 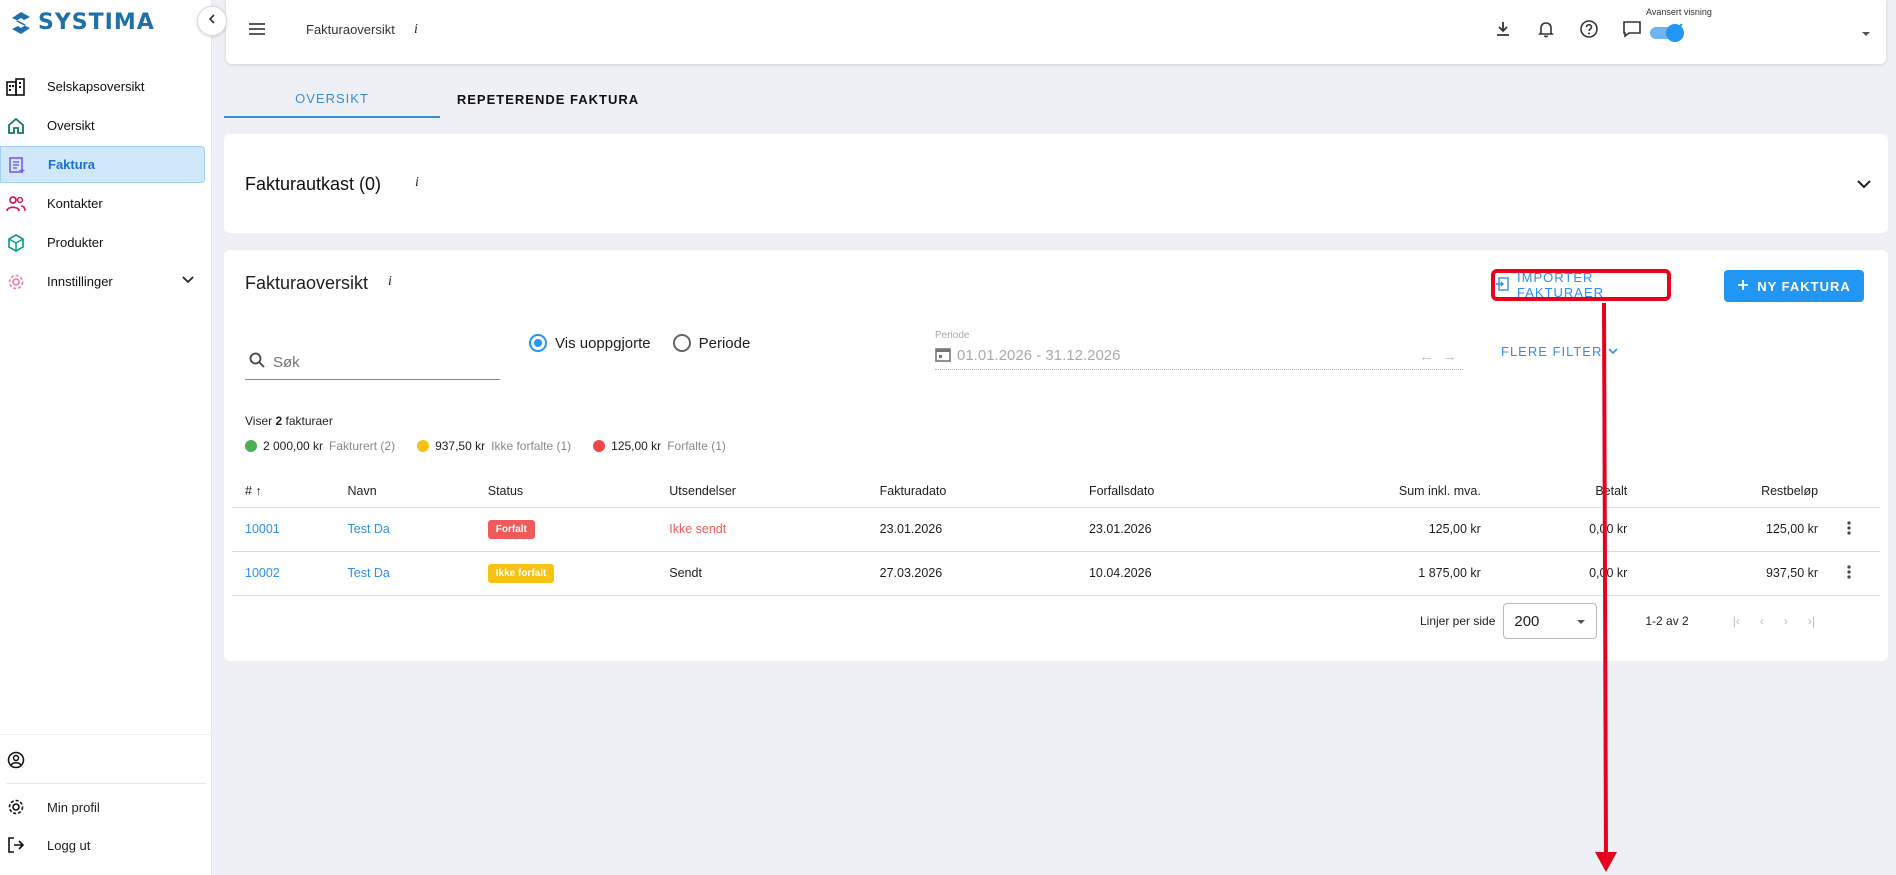 What do you see at coordinates (724, 343) in the screenshot?
I see `radio-label: Periode` at bounding box center [724, 343].